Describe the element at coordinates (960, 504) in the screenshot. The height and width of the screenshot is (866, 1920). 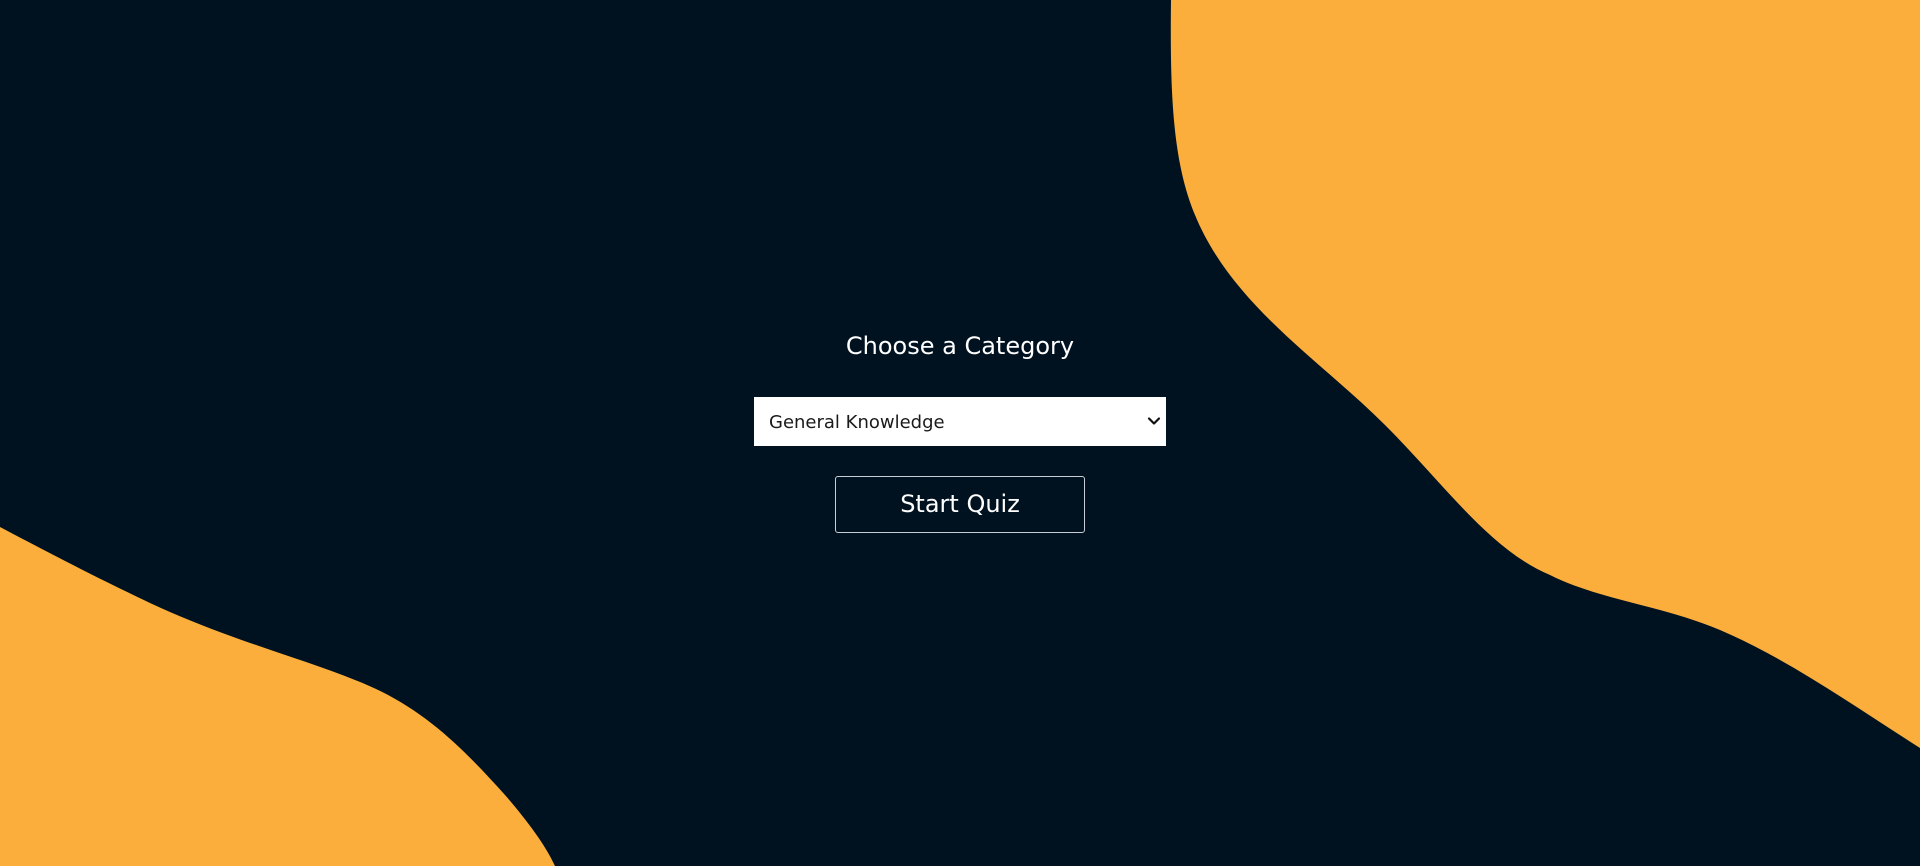
I see `start-quiz-button: Start Quiz` at that location.